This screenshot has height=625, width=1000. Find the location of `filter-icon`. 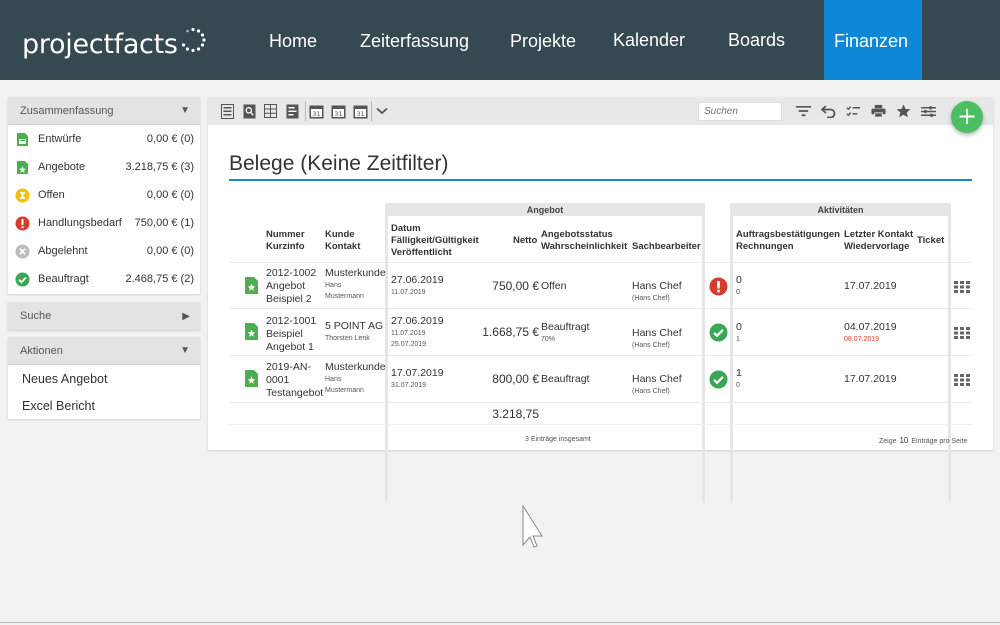

filter-icon is located at coordinates (803, 111).